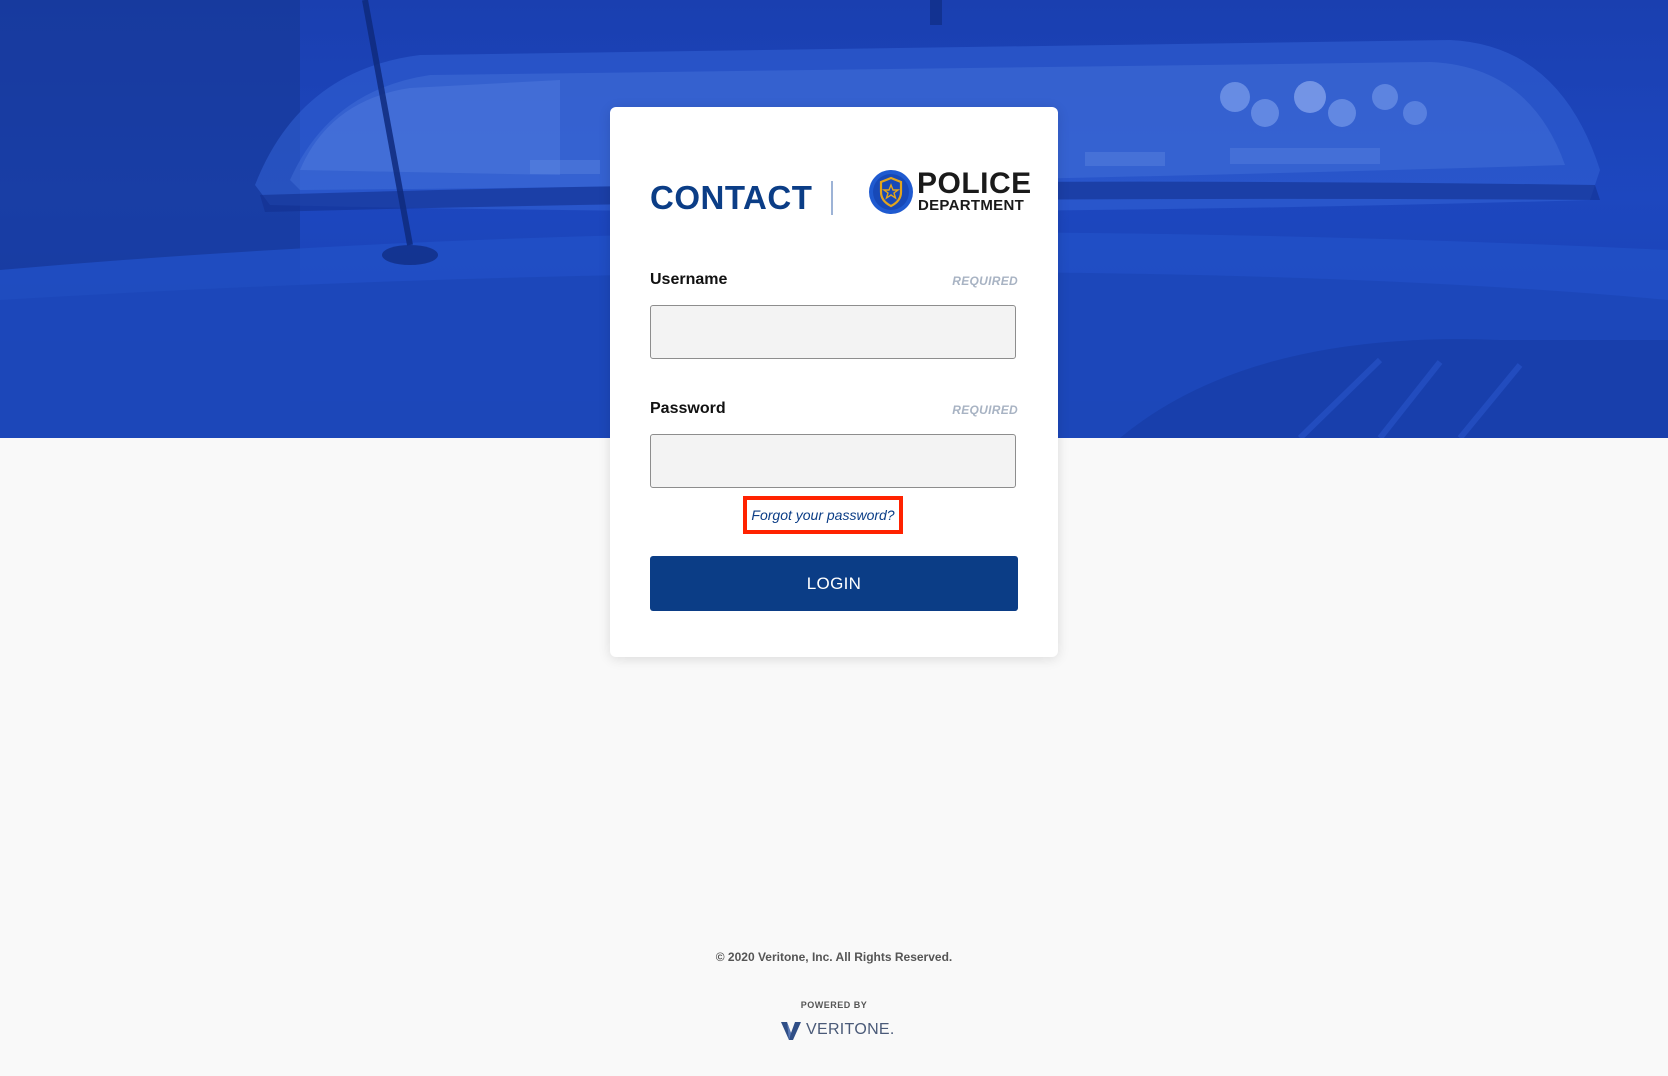 The image size is (1668, 1076). What do you see at coordinates (834, 1005) in the screenshot?
I see `powered-by-label: POWERED BY` at bounding box center [834, 1005].